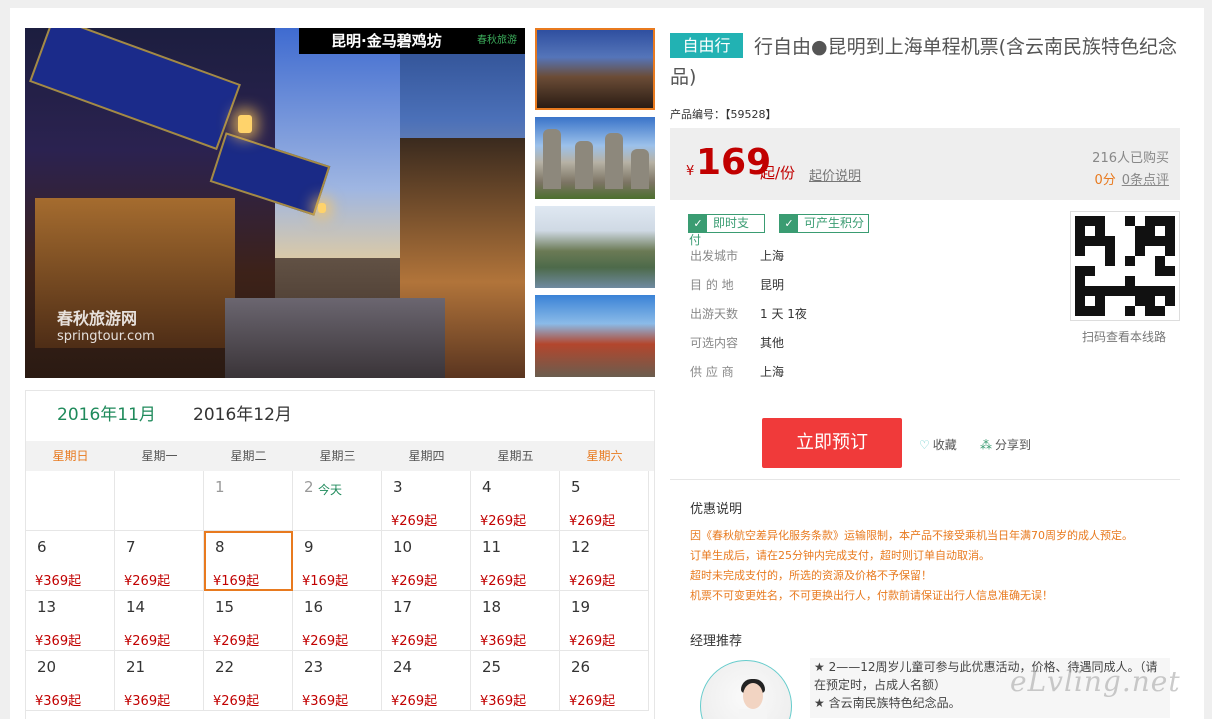  What do you see at coordinates (925, 479) in the screenshot?
I see `divider` at bounding box center [925, 479].